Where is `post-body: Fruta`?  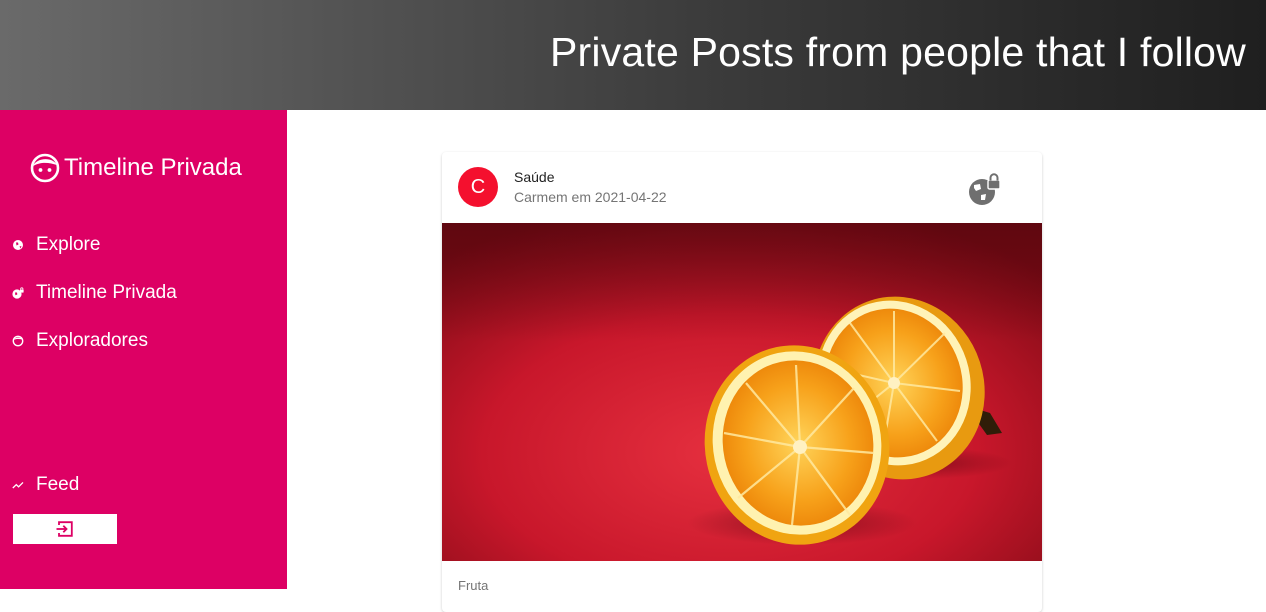 post-body: Fruta is located at coordinates (473, 585).